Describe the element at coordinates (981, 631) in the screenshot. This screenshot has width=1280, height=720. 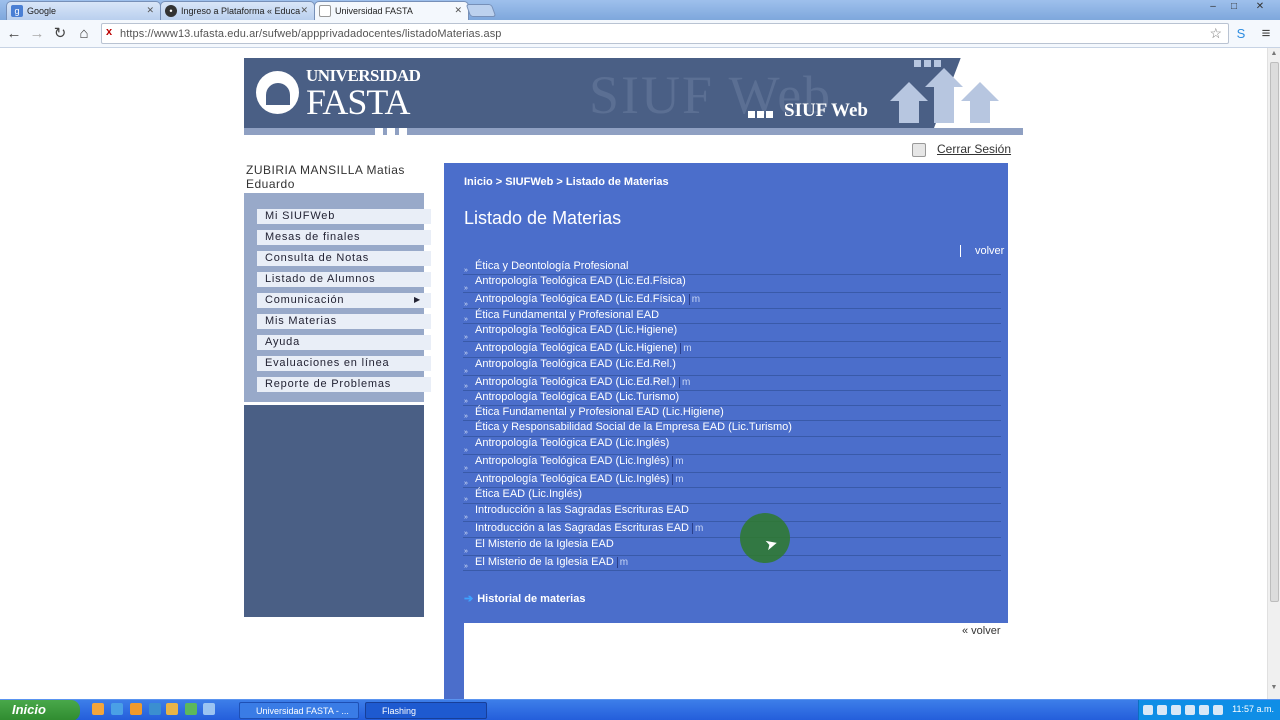
I see `volver-bottom-link: « volver` at that location.